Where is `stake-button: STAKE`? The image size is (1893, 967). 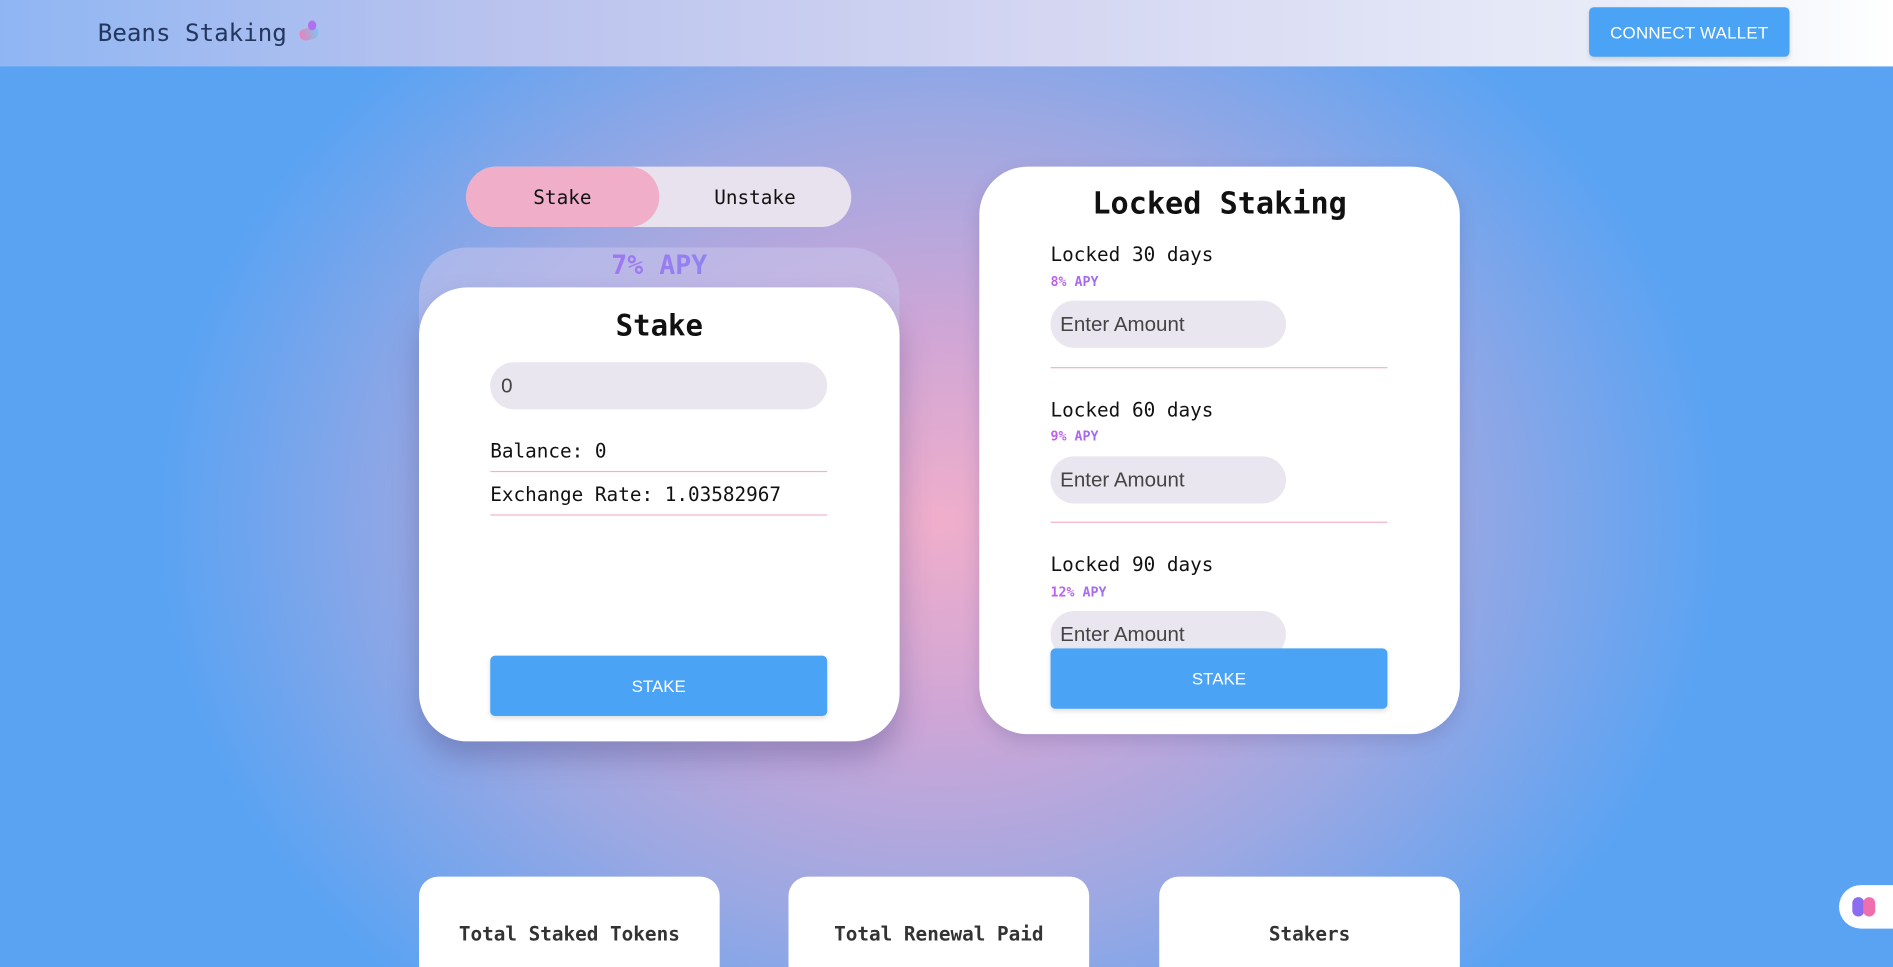 stake-button: STAKE is located at coordinates (659, 686).